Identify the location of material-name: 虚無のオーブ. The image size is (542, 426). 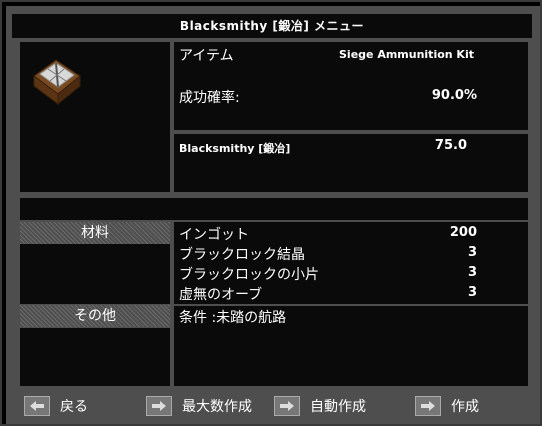
(221, 295).